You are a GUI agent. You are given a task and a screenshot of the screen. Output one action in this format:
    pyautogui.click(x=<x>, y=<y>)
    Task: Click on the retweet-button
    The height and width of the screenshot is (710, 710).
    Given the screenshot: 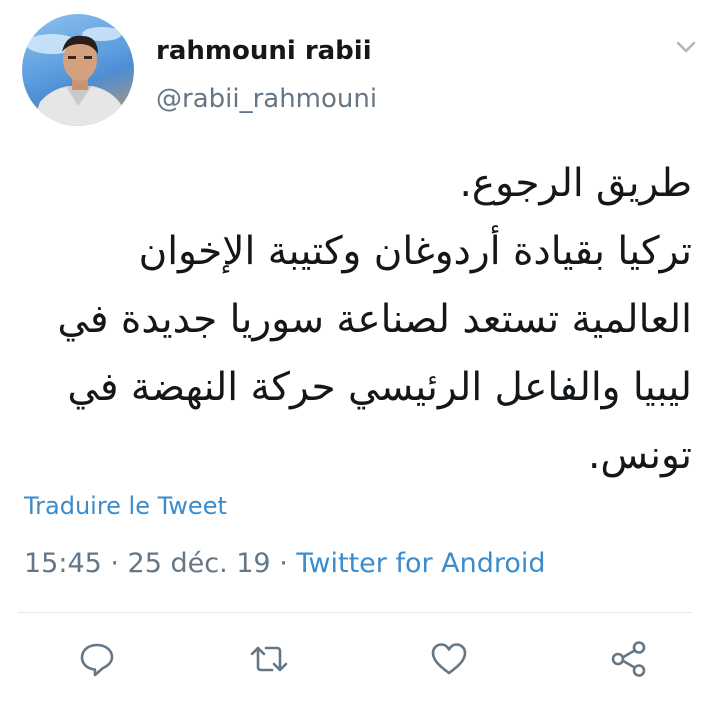 What is the action you would take?
    pyautogui.click(x=269, y=659)
    